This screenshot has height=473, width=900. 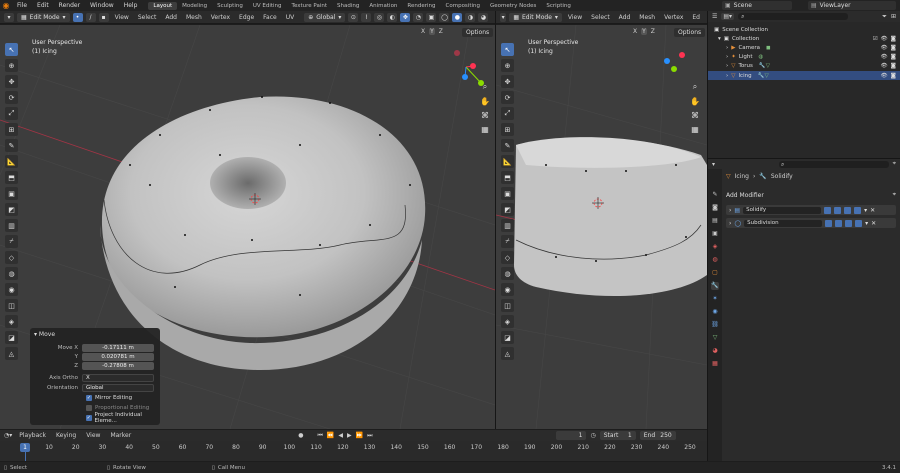 What do you see at coordinates (11, 241) in the screenshot?
I see `knife-tool-icon: ⌿` at bounding box center [11, 241].